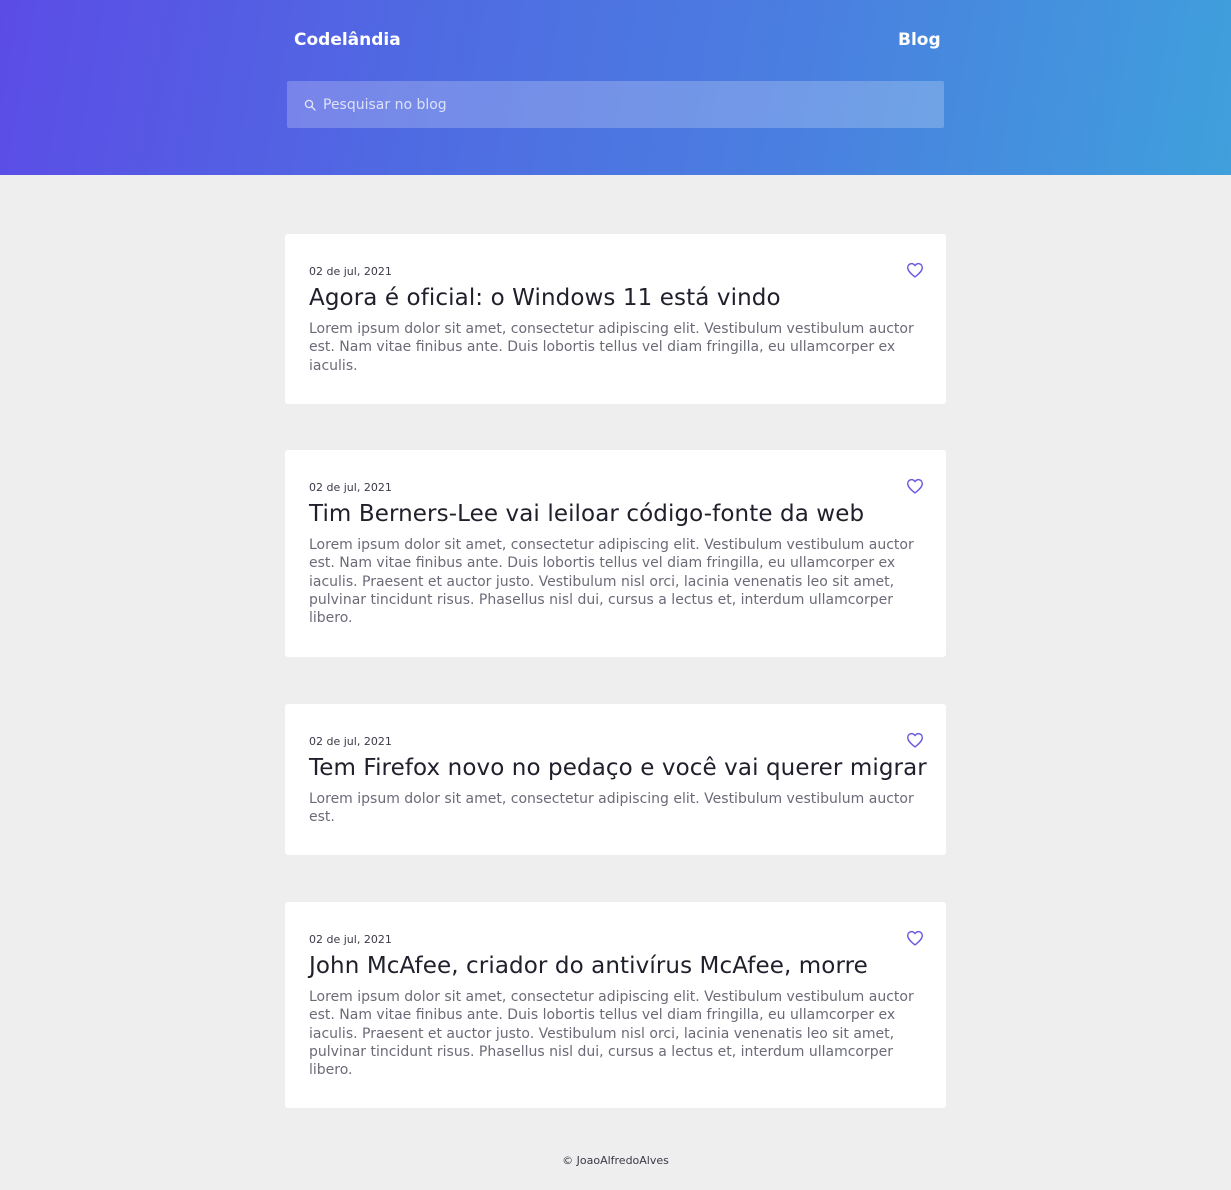 Image resolution: width=1231 pixels, height=1190 pixels. I want to click on copyright-text: © JoaoAlfredoAlves, so click(615, 1160).